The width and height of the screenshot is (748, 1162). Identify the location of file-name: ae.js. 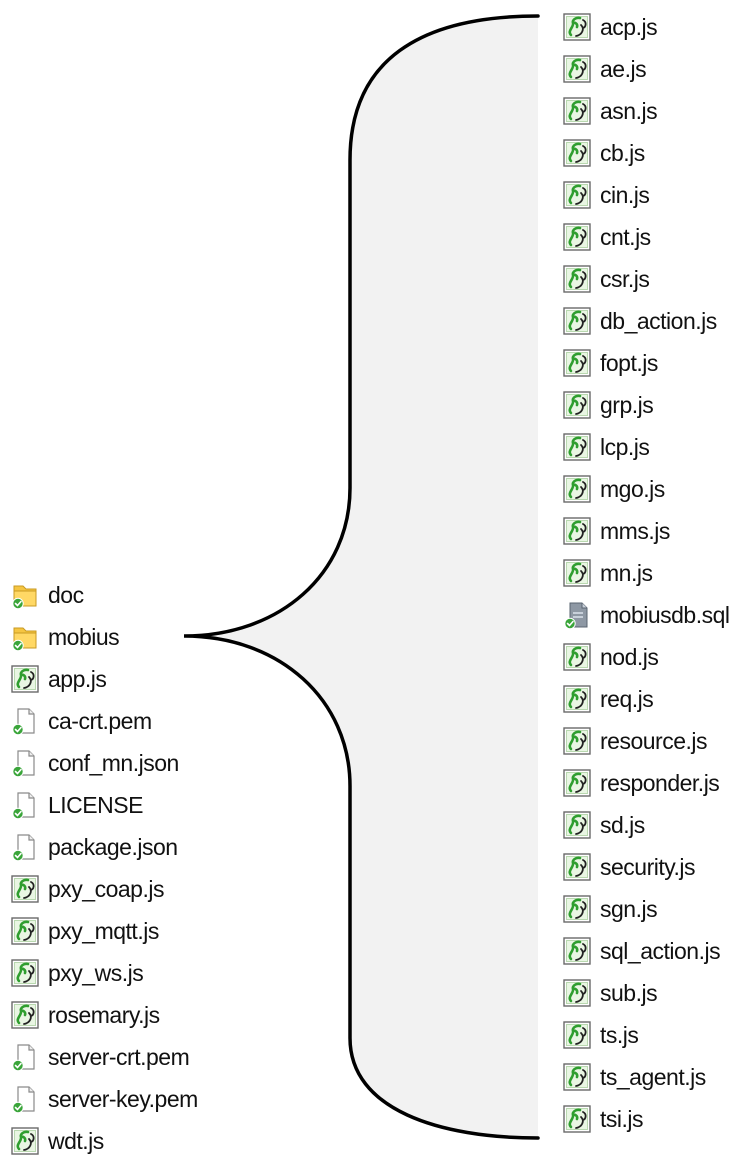
(623, 68).